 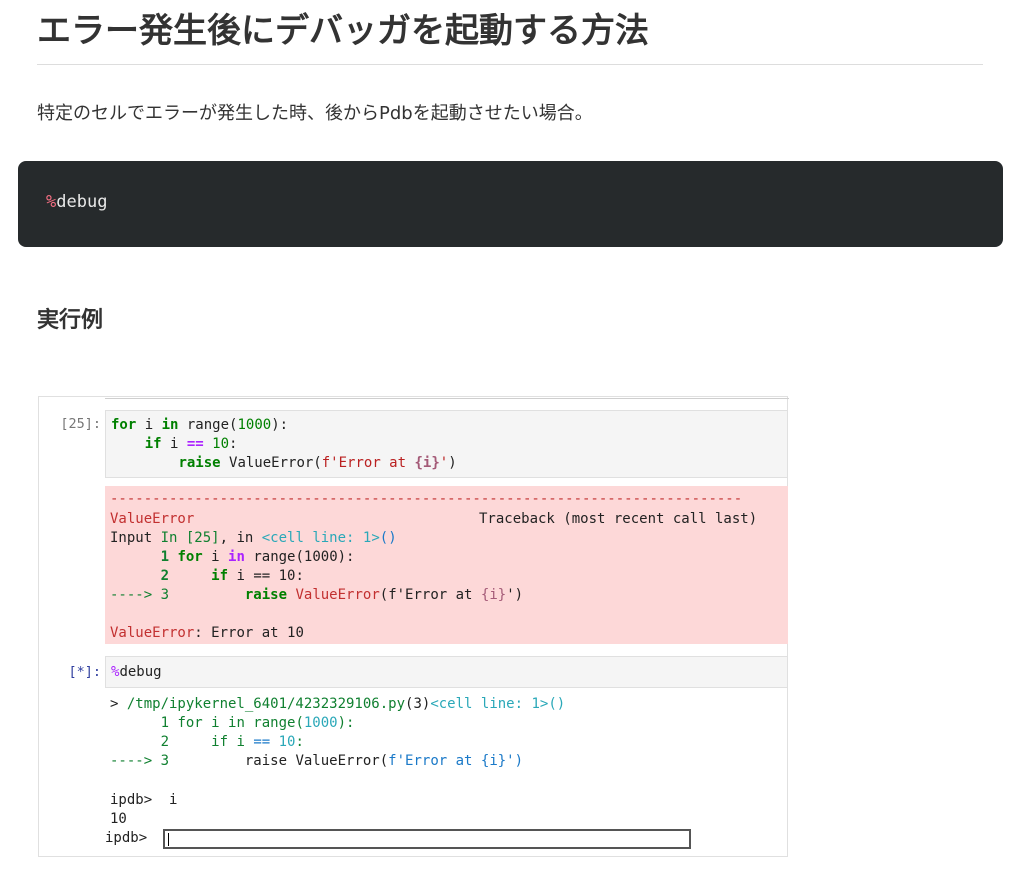 What do you see at coordinates (446, 672) in the screenshot?
I see `code-cell-input-debug: %debug` at bounding box center [446, 672].